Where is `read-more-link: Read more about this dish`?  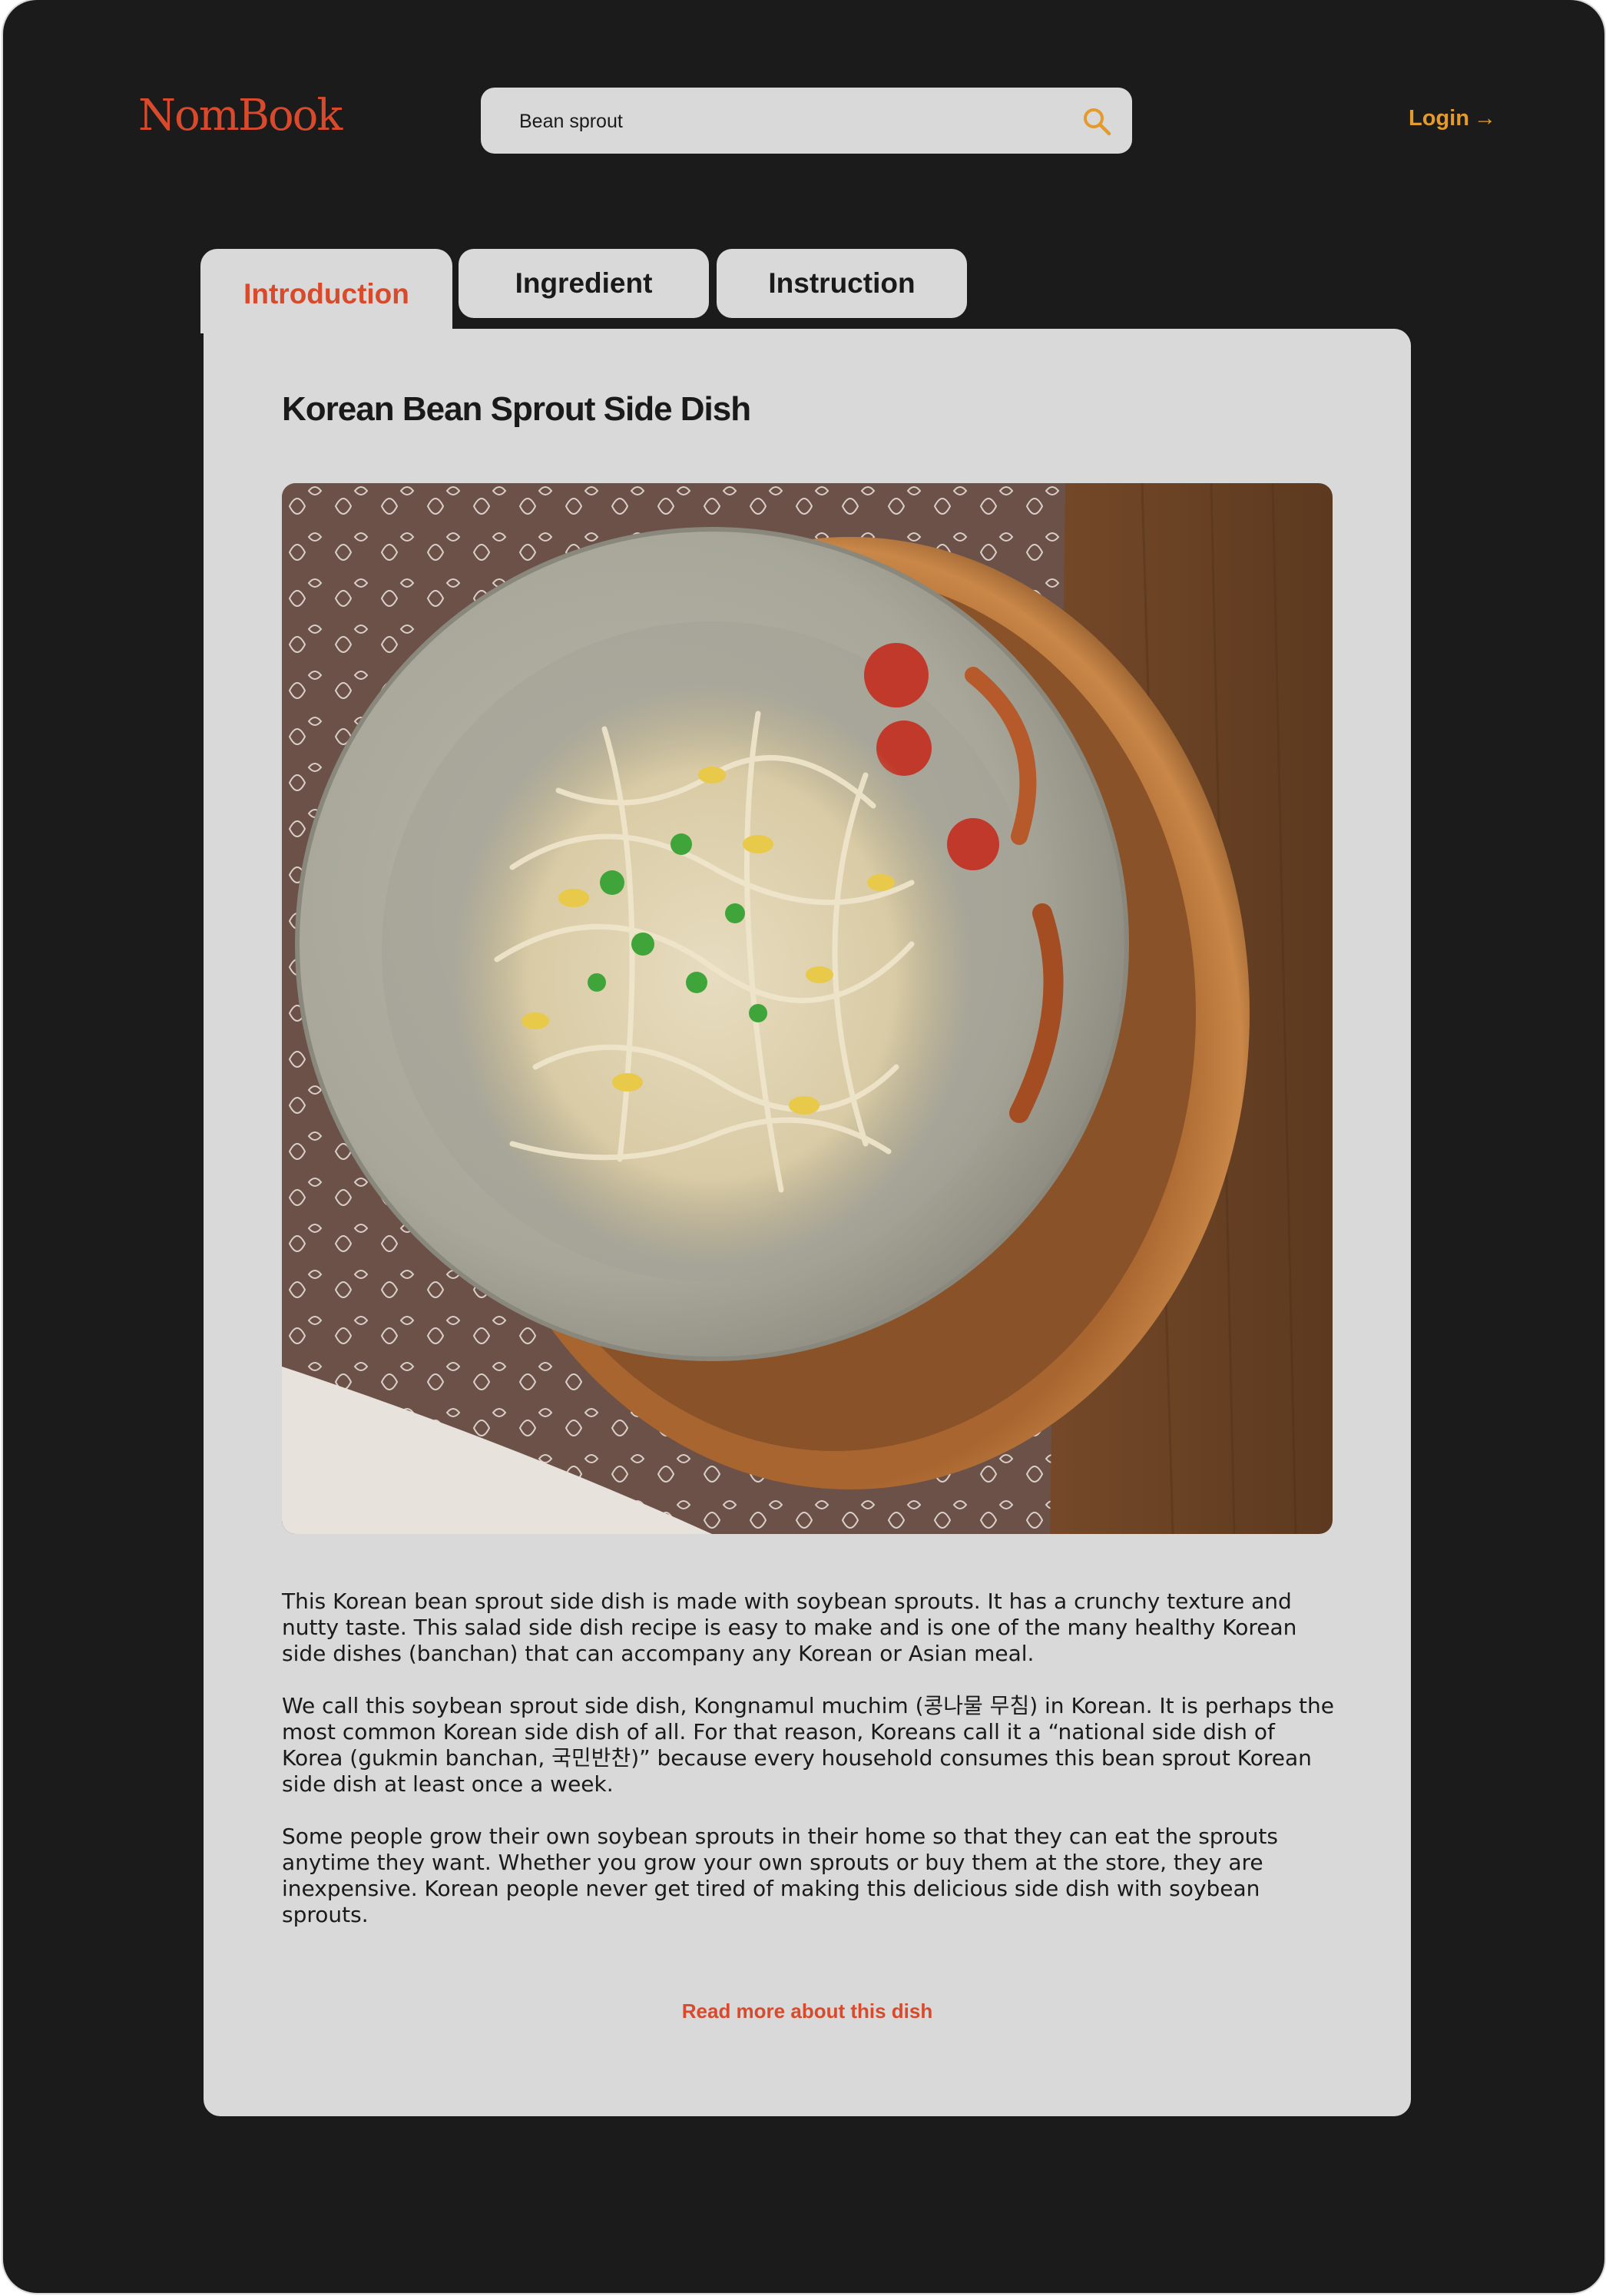
read-more-link: Read more about this dish is located at coordinates (807, 2011).